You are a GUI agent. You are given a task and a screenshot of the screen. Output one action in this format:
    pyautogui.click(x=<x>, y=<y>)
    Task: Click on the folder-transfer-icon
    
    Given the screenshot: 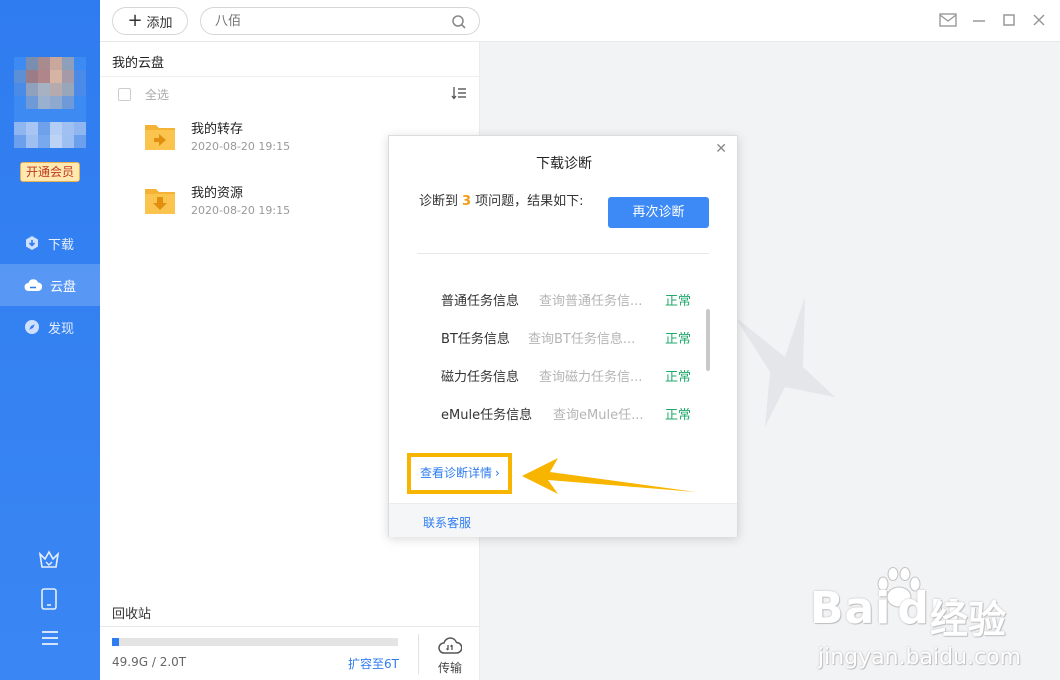 What is the action you would take?
    pyautogui.click(x=160, y=137)
    